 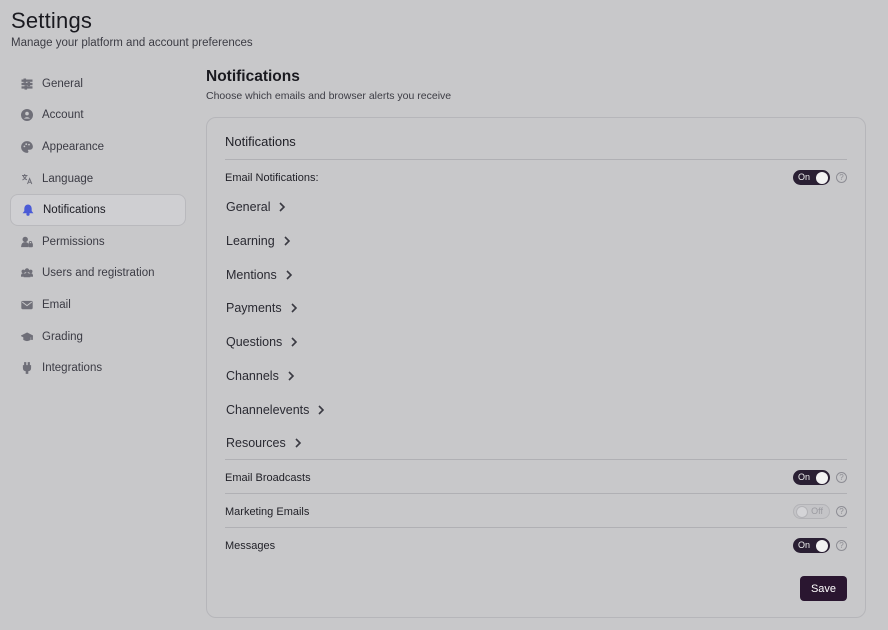 What do you see at coordinates (262, 342) in the screenshot?
I see `category-questions: Questions` at bounding box center [262, 342].